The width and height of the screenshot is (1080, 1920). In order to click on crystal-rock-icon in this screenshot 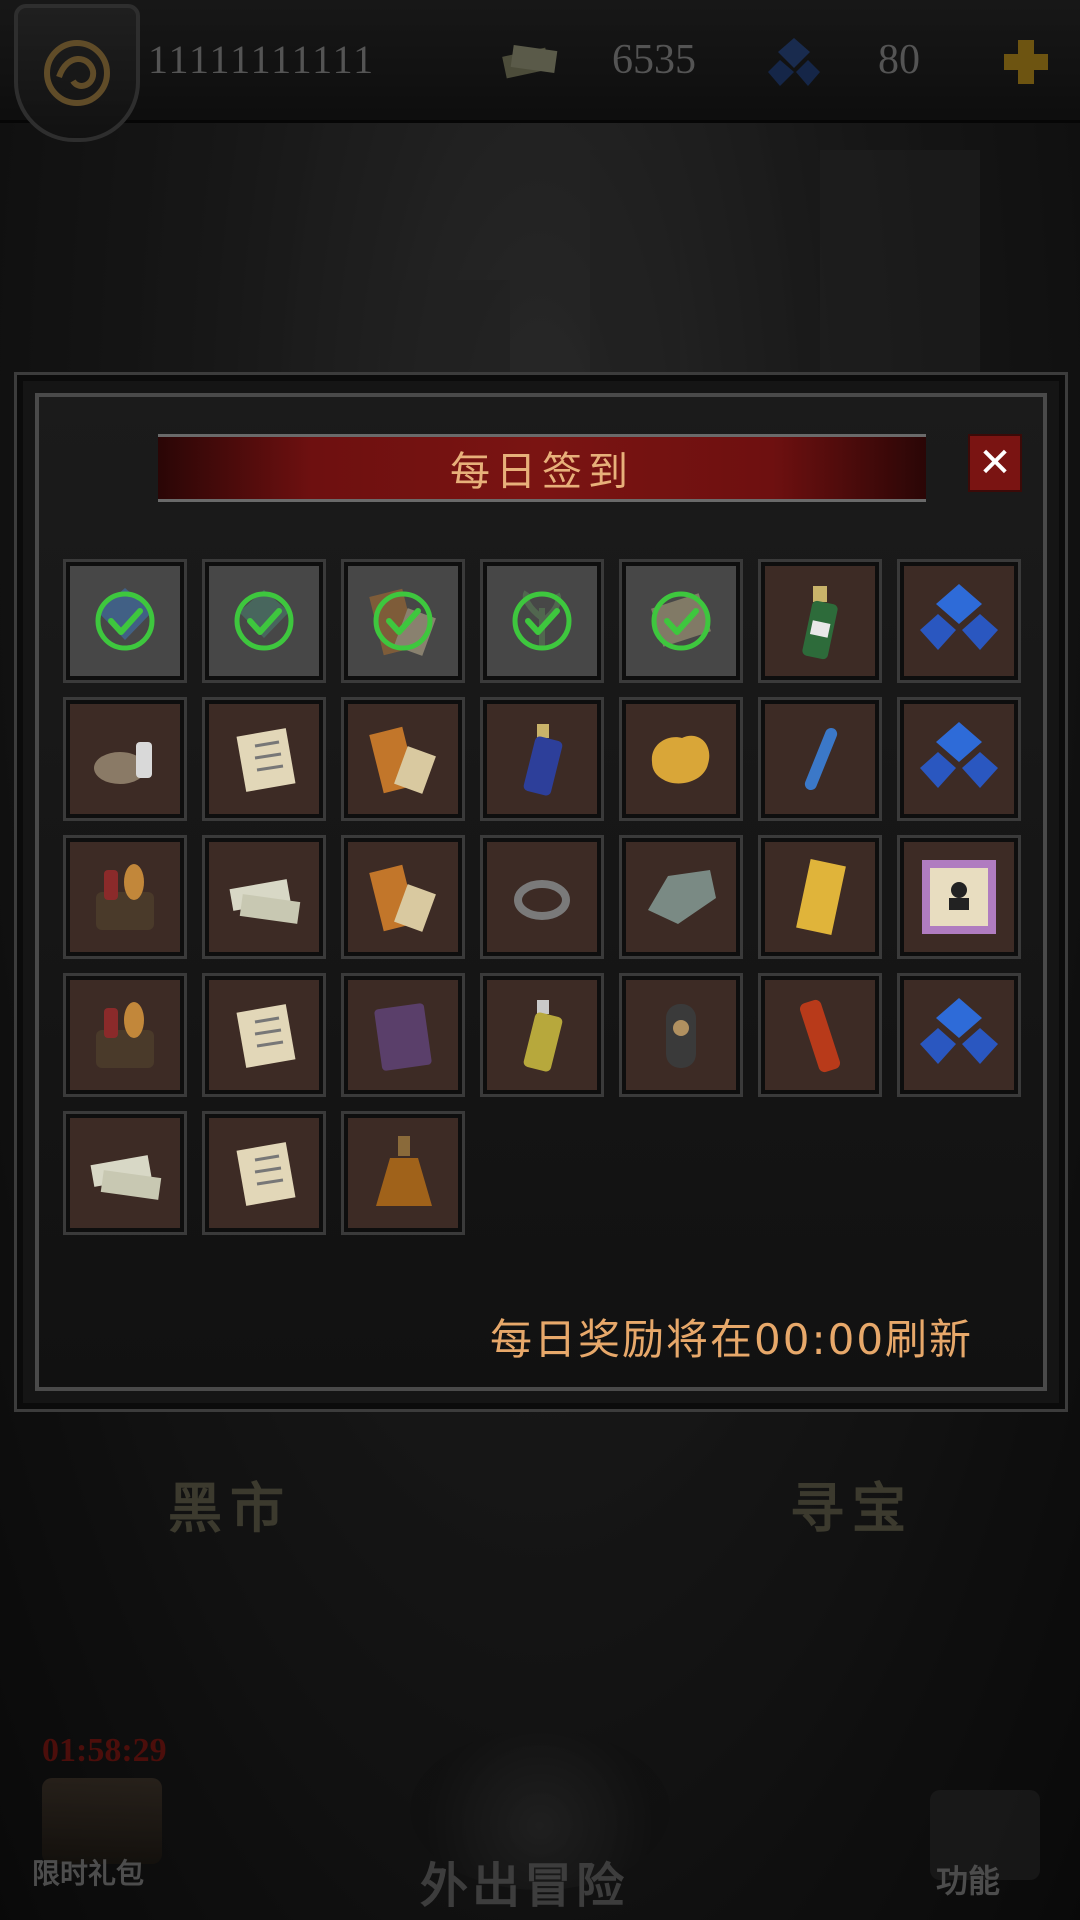, I will do `click(682, 897)`.